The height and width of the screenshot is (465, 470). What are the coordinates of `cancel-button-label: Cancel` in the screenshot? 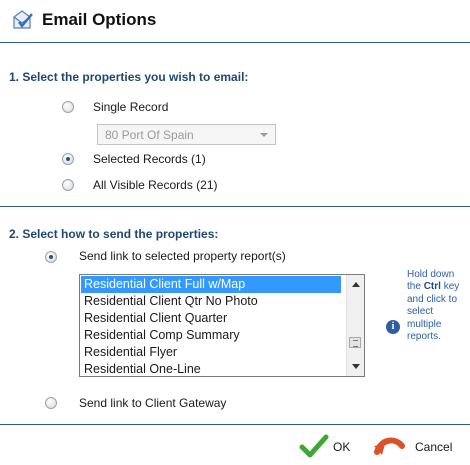 It's located at (434, 447).